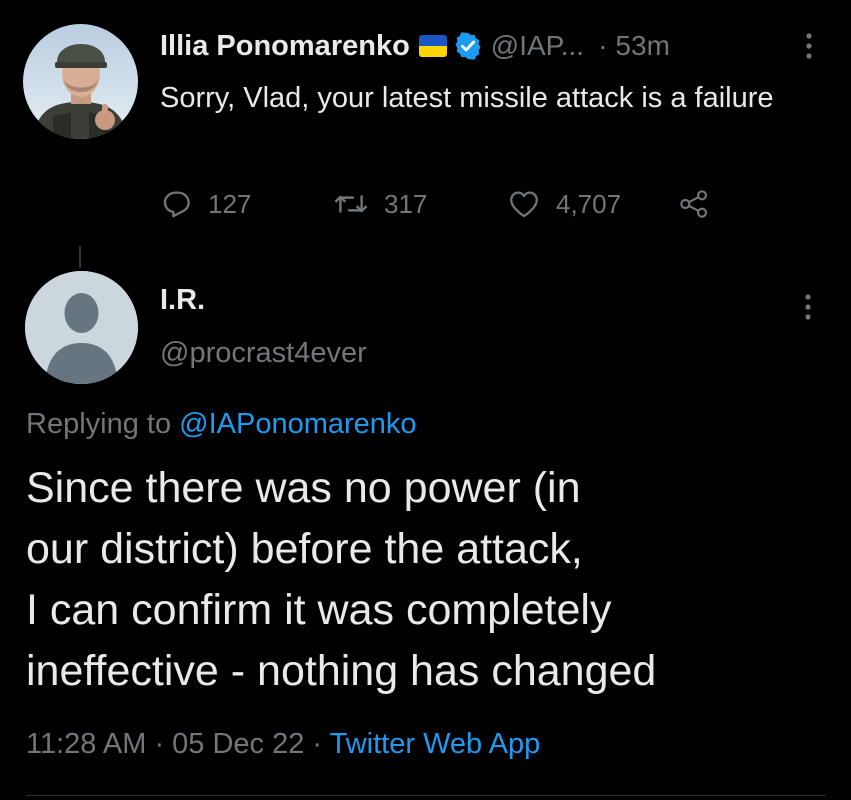  I want to click on reply-button: 127, so click(205, 204).